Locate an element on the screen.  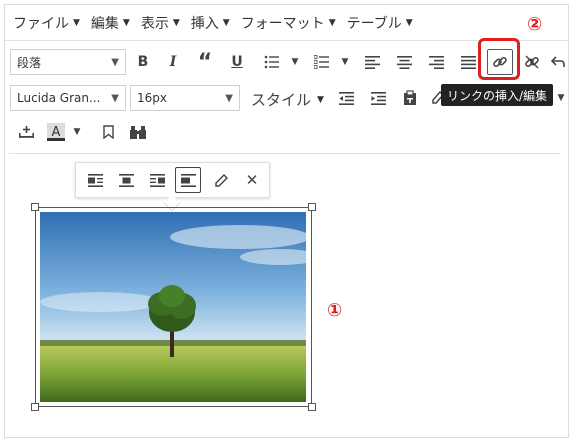
italic-button: I is located at coordinates (173, 62).